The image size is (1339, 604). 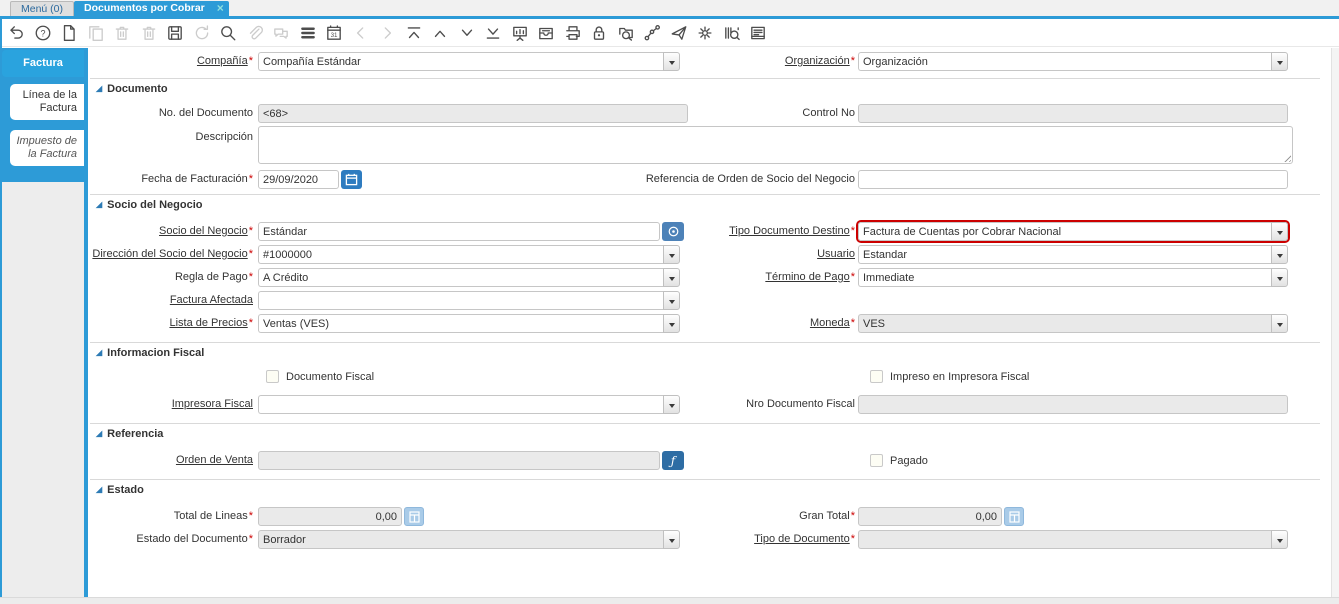 What do you see at coordinates (1014, 516) in the screenshot?
I see `gran-total-calculator-button` at bounding box center [1014, 516].